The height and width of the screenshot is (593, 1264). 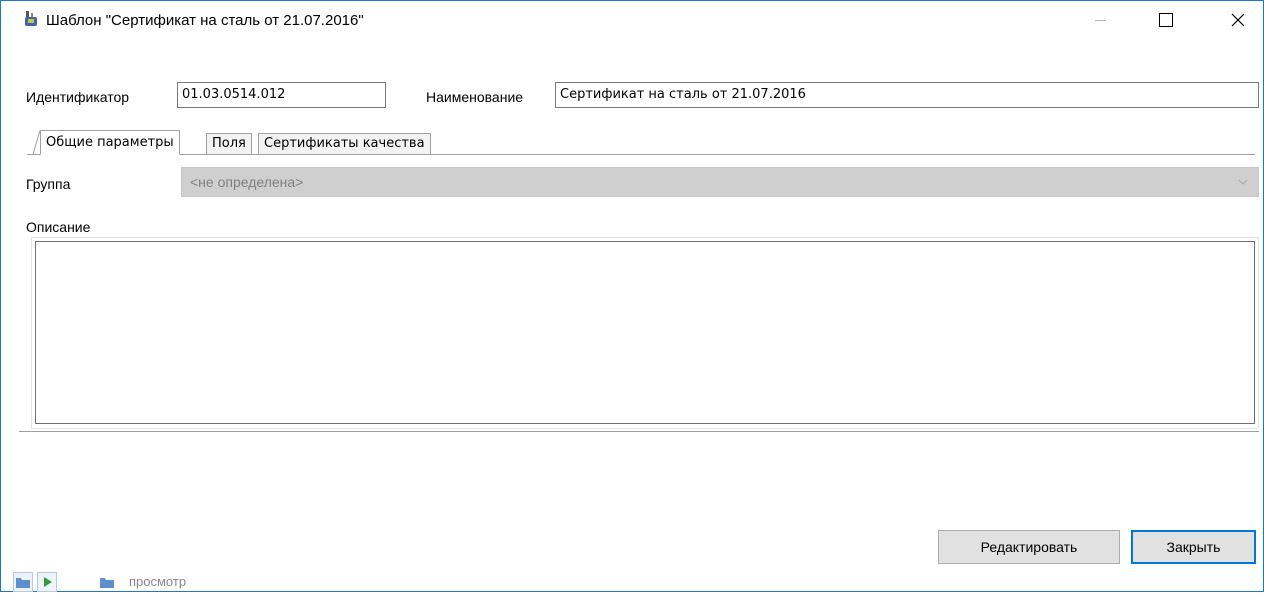 What do you see at coordinates (48, 184) in the screenshot?
I see `group-label: Группа` at bounding box center [48, 184].